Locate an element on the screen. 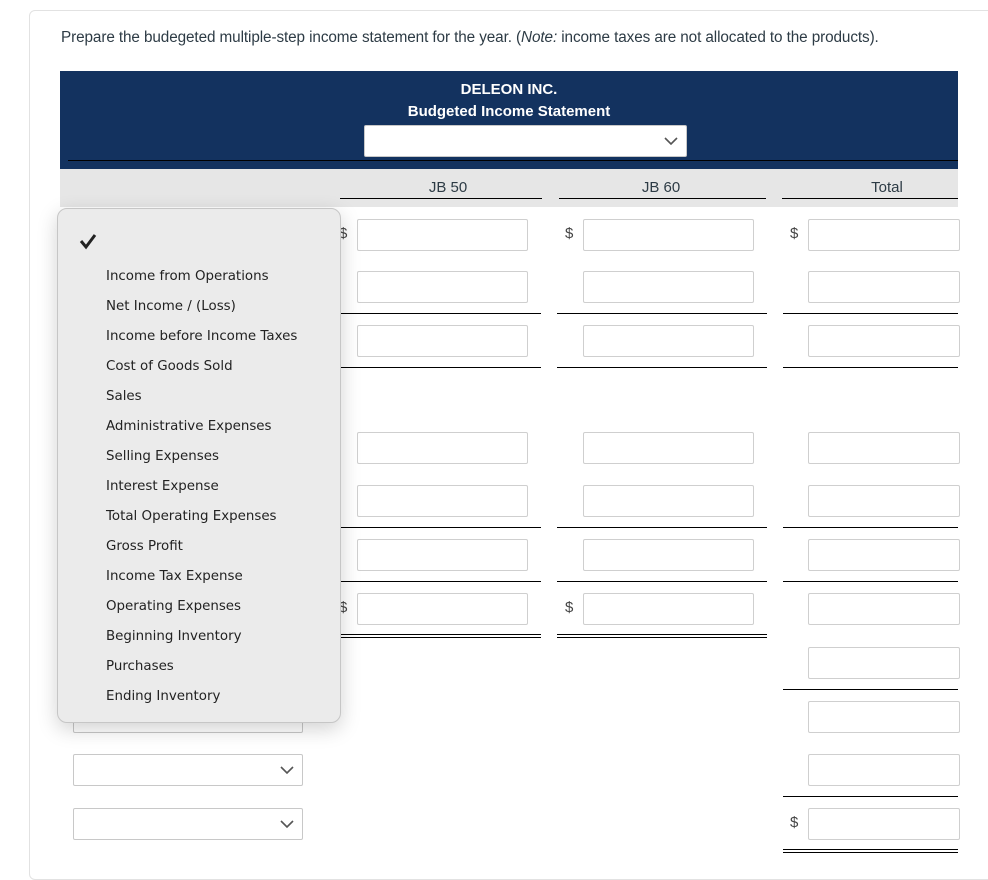  note-label: Note: is located at coordinates (539, 37).